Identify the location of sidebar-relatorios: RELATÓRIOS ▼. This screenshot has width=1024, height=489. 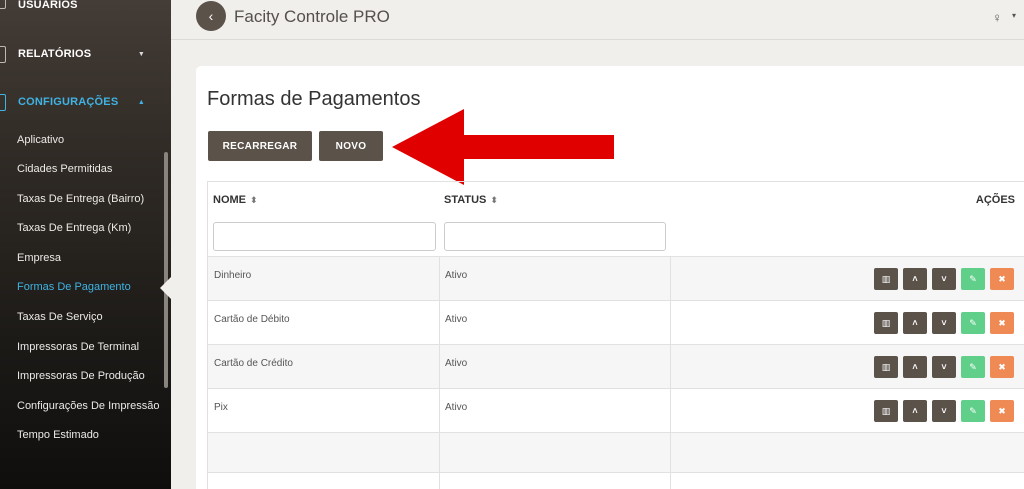
(85, 54).